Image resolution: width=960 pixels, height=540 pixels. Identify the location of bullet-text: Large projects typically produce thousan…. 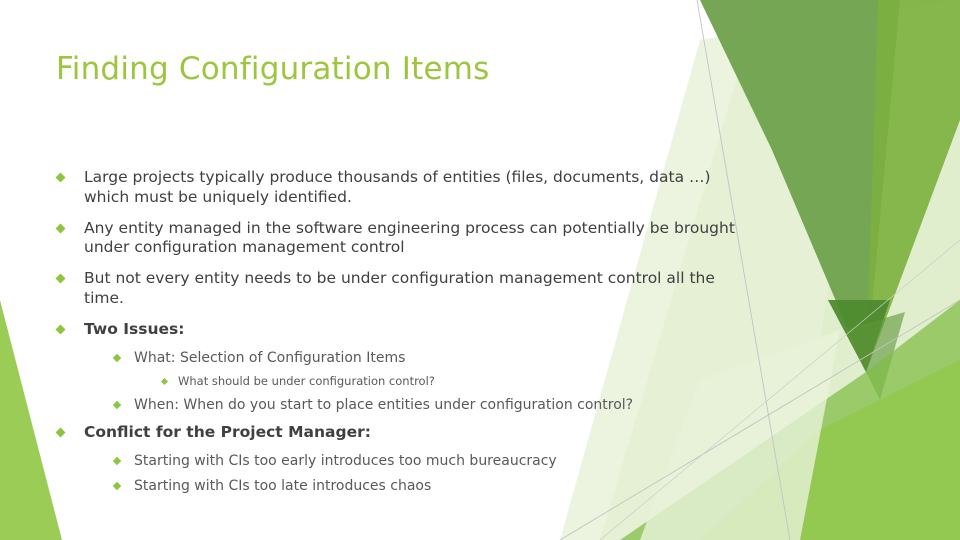
(397, 187).